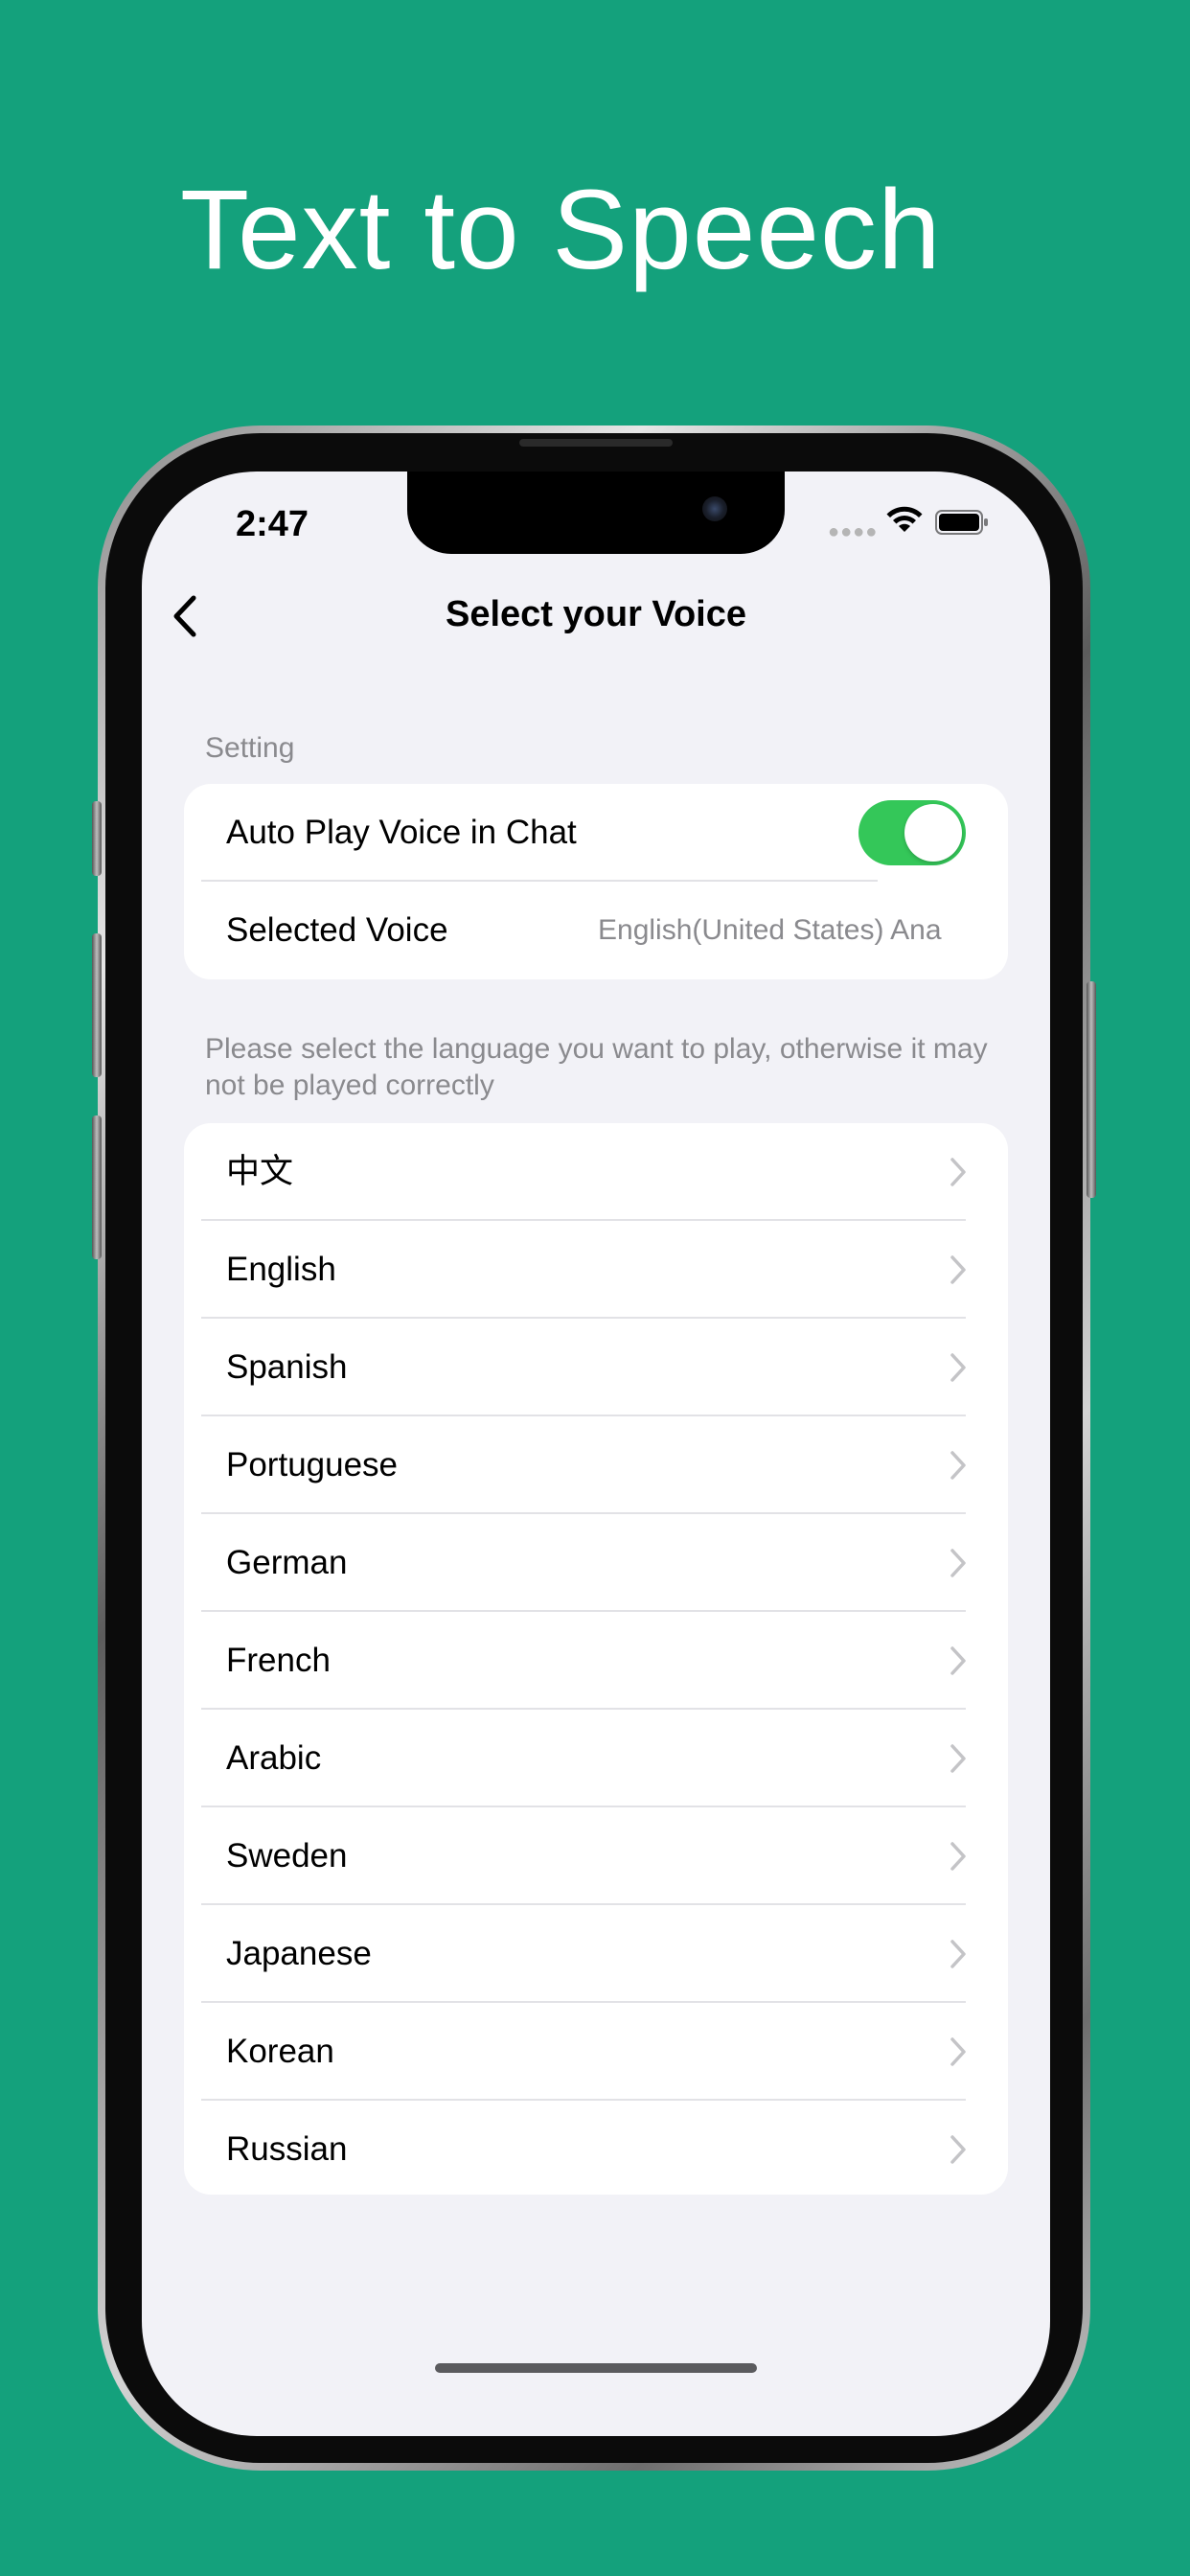 This screenshot has width=1190, height=2576. Describe the element at coordinates (279, 1660) in the screenshot. I see `language-label: French` at that location.